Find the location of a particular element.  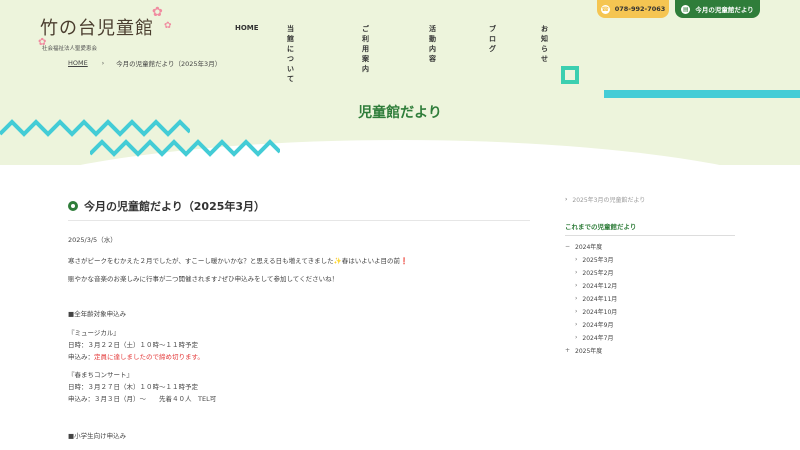

sidebar-latest-link: › 2025年3月の児童館だより is located at coordinates (650, 199).